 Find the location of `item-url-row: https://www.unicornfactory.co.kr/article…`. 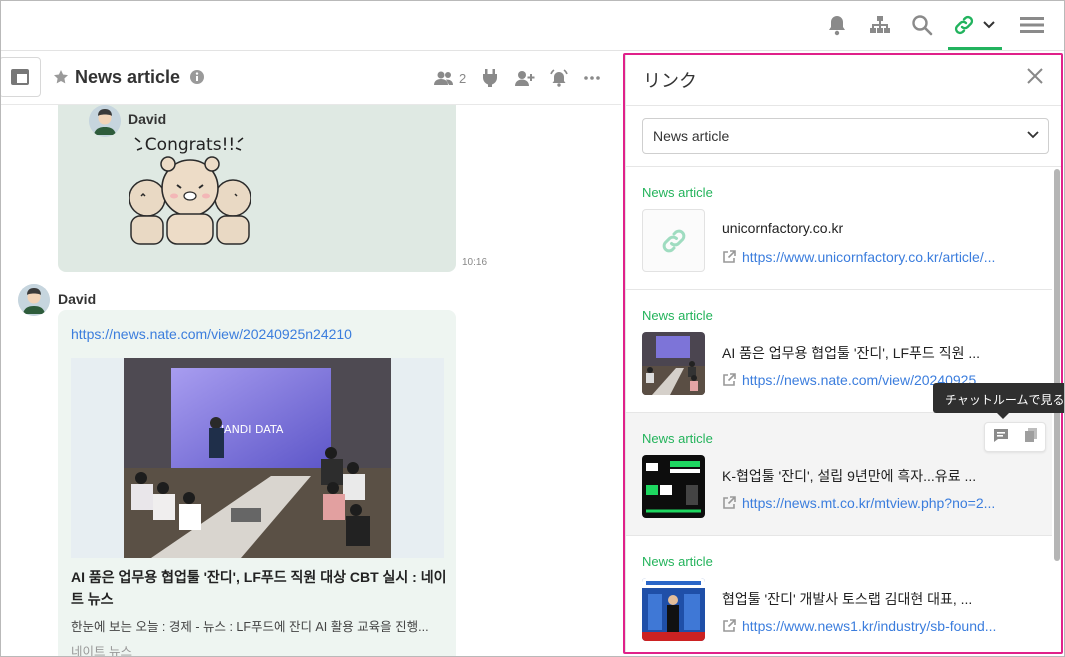

item-url-row: https://www.unicornfactory.co.kr/article… is located at coordinates (862, 257).